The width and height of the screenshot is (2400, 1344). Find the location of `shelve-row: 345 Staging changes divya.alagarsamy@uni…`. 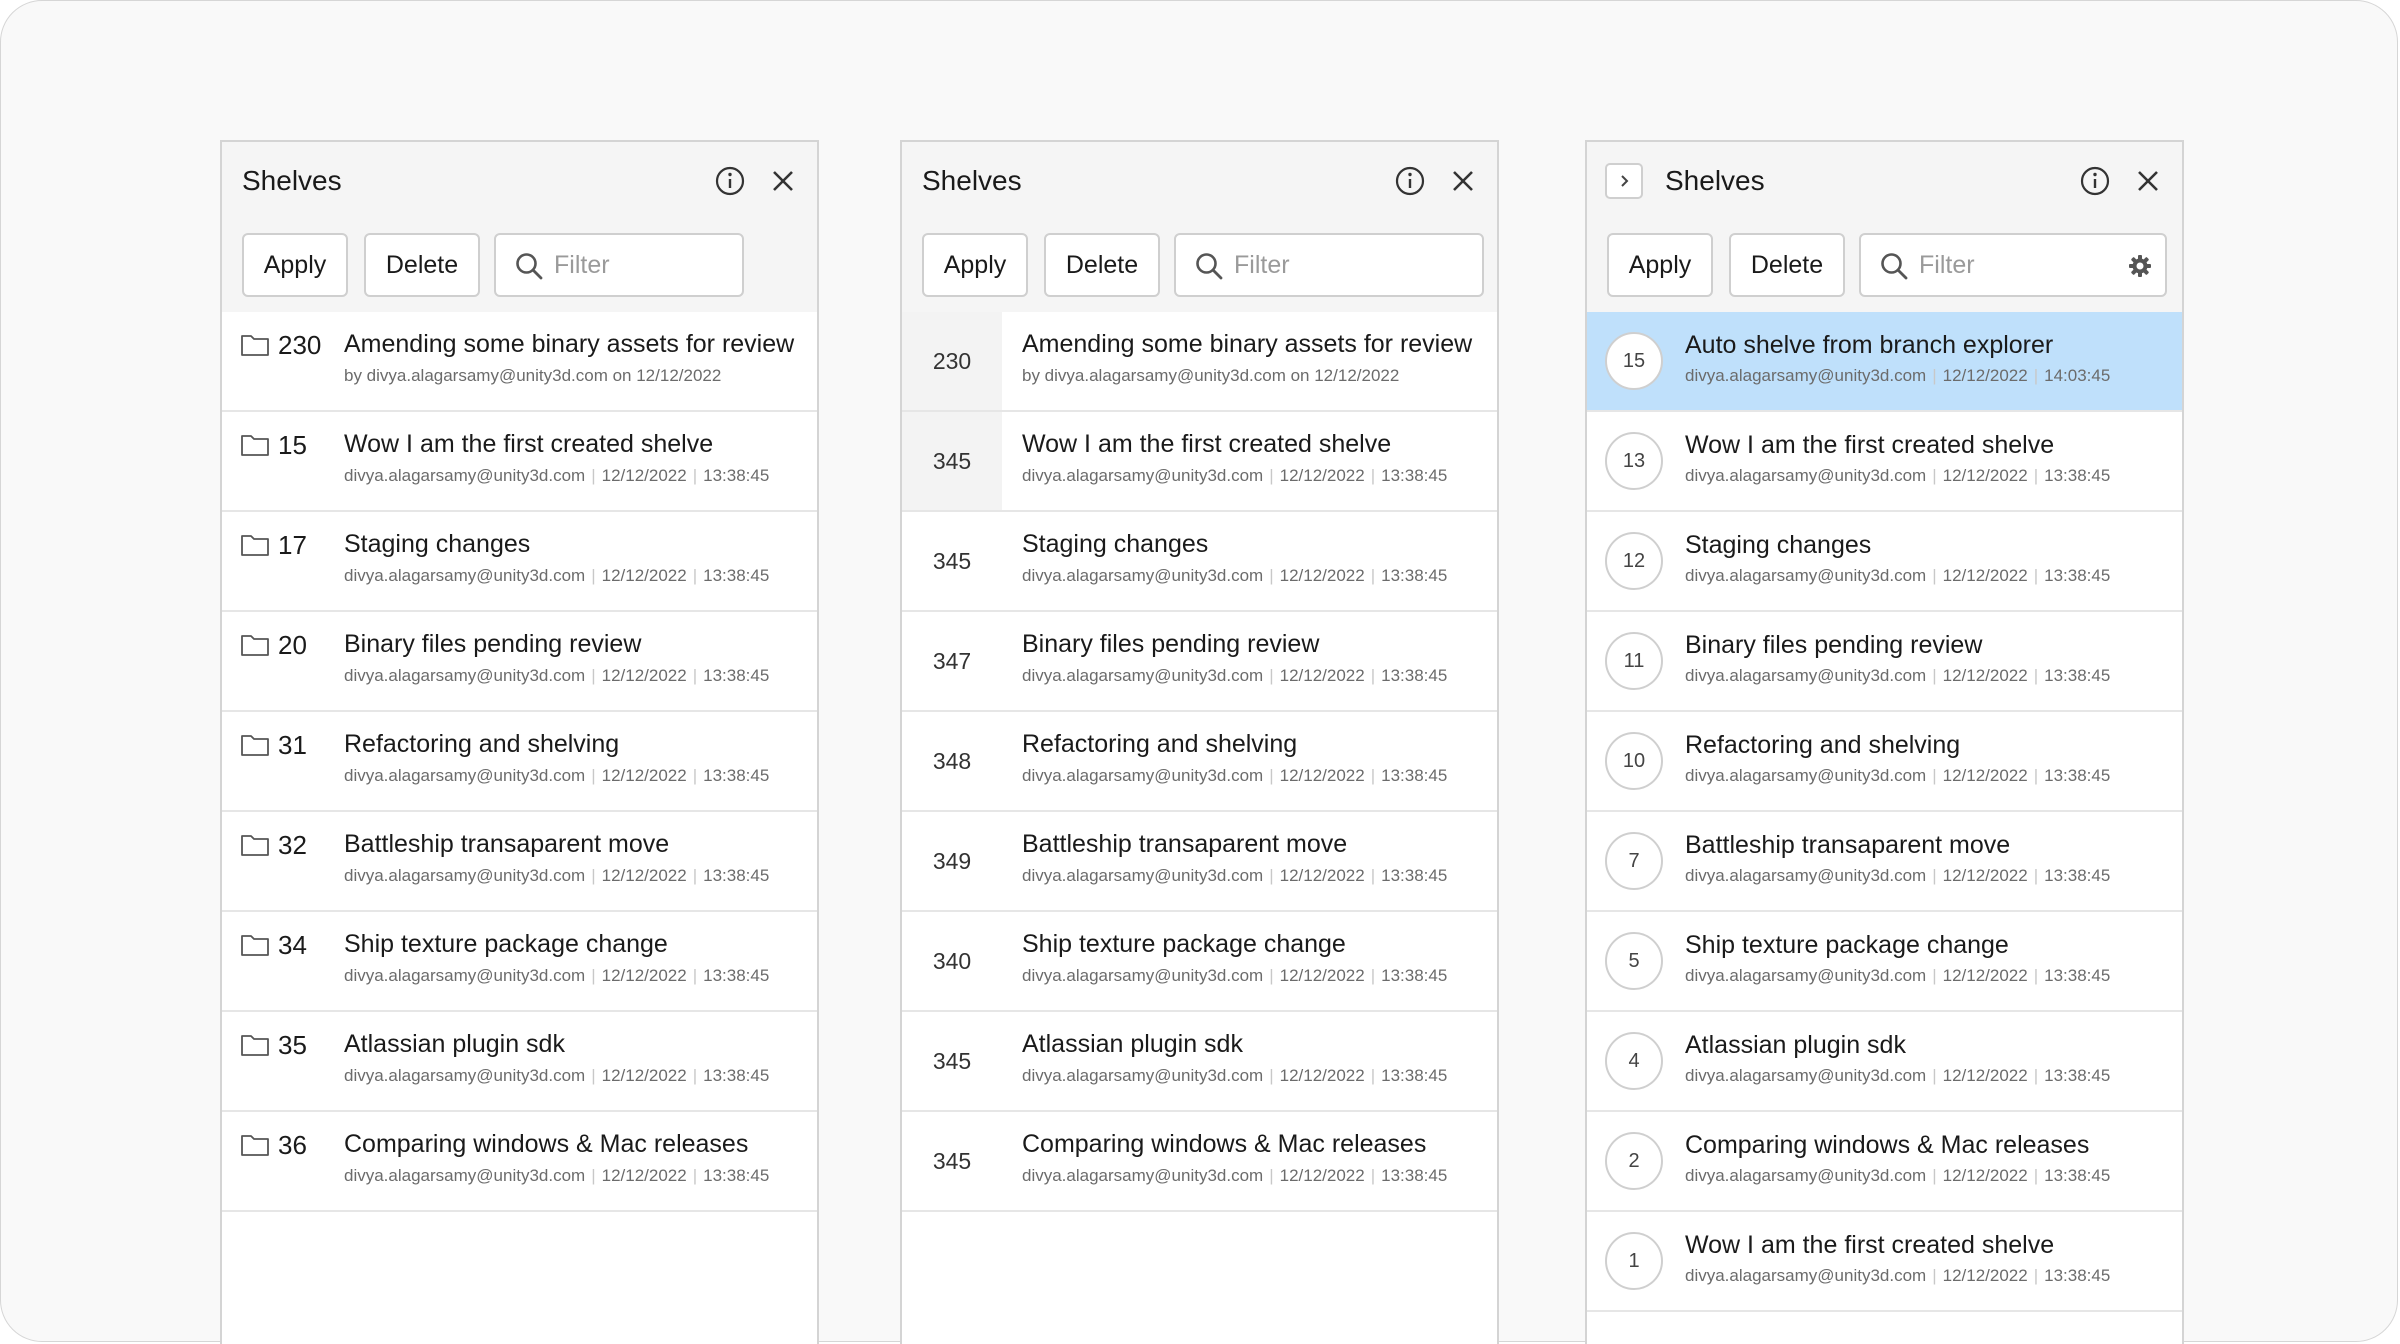

shelve-row: 345 Staging changes divya.alagarsamy@uni… is located at coordinates (1199, 562).